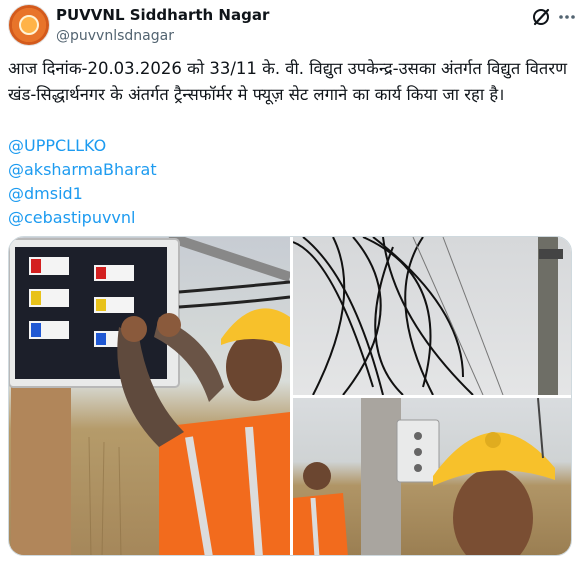 Image resolution: width=576 pixels, height=564 pixels. Describe the element at coordinates (162, 15) in the screenshot. I see `account-name: PUVVNL Siddharth Nagar` at that location.